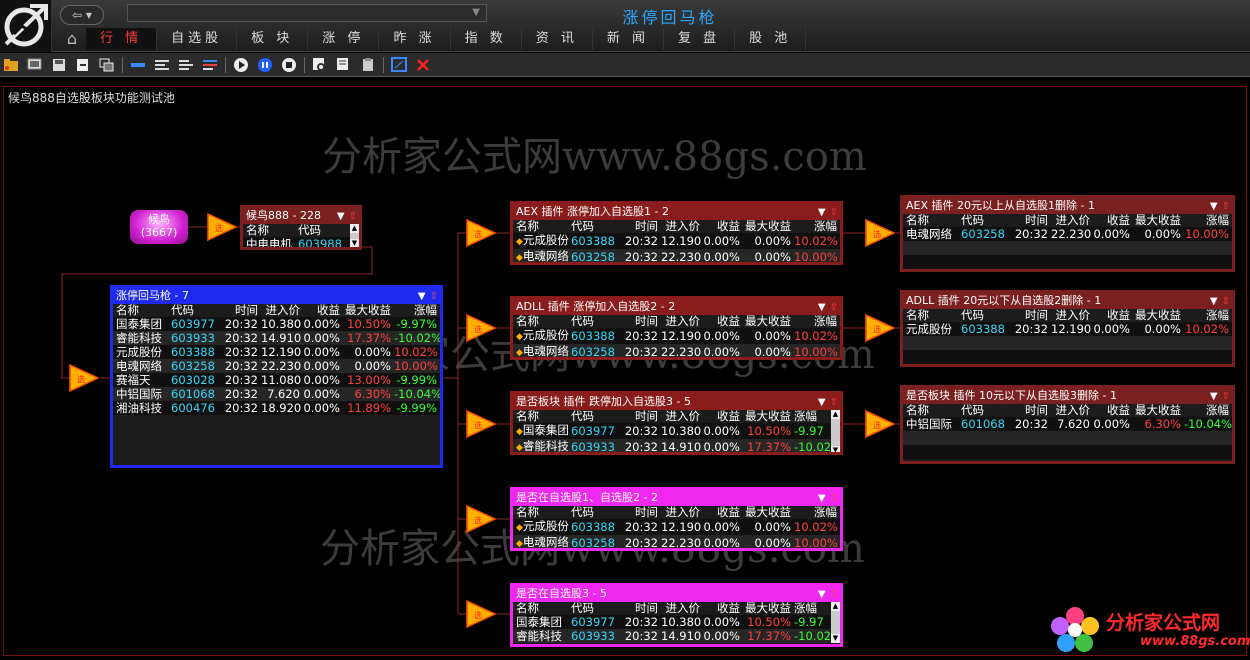 Image resolution: width=1250 pixels, height=660 pixels. I want to click on stock-table: 名称 代码 中电电机 603988, so click(298, 235).